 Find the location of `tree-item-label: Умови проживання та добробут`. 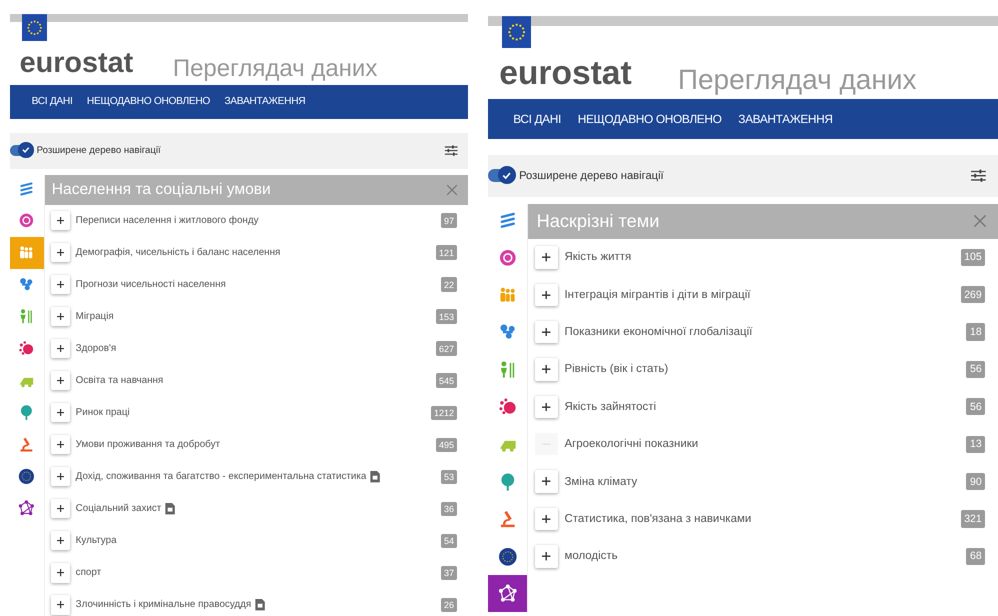

tree-item-label: Умови проживання та добробут is located at coordinates (148, 444).